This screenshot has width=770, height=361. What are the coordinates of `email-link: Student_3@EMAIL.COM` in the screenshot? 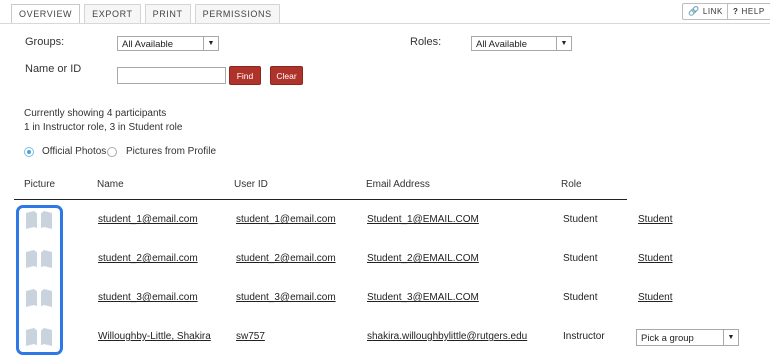 It's located at (423, 297).